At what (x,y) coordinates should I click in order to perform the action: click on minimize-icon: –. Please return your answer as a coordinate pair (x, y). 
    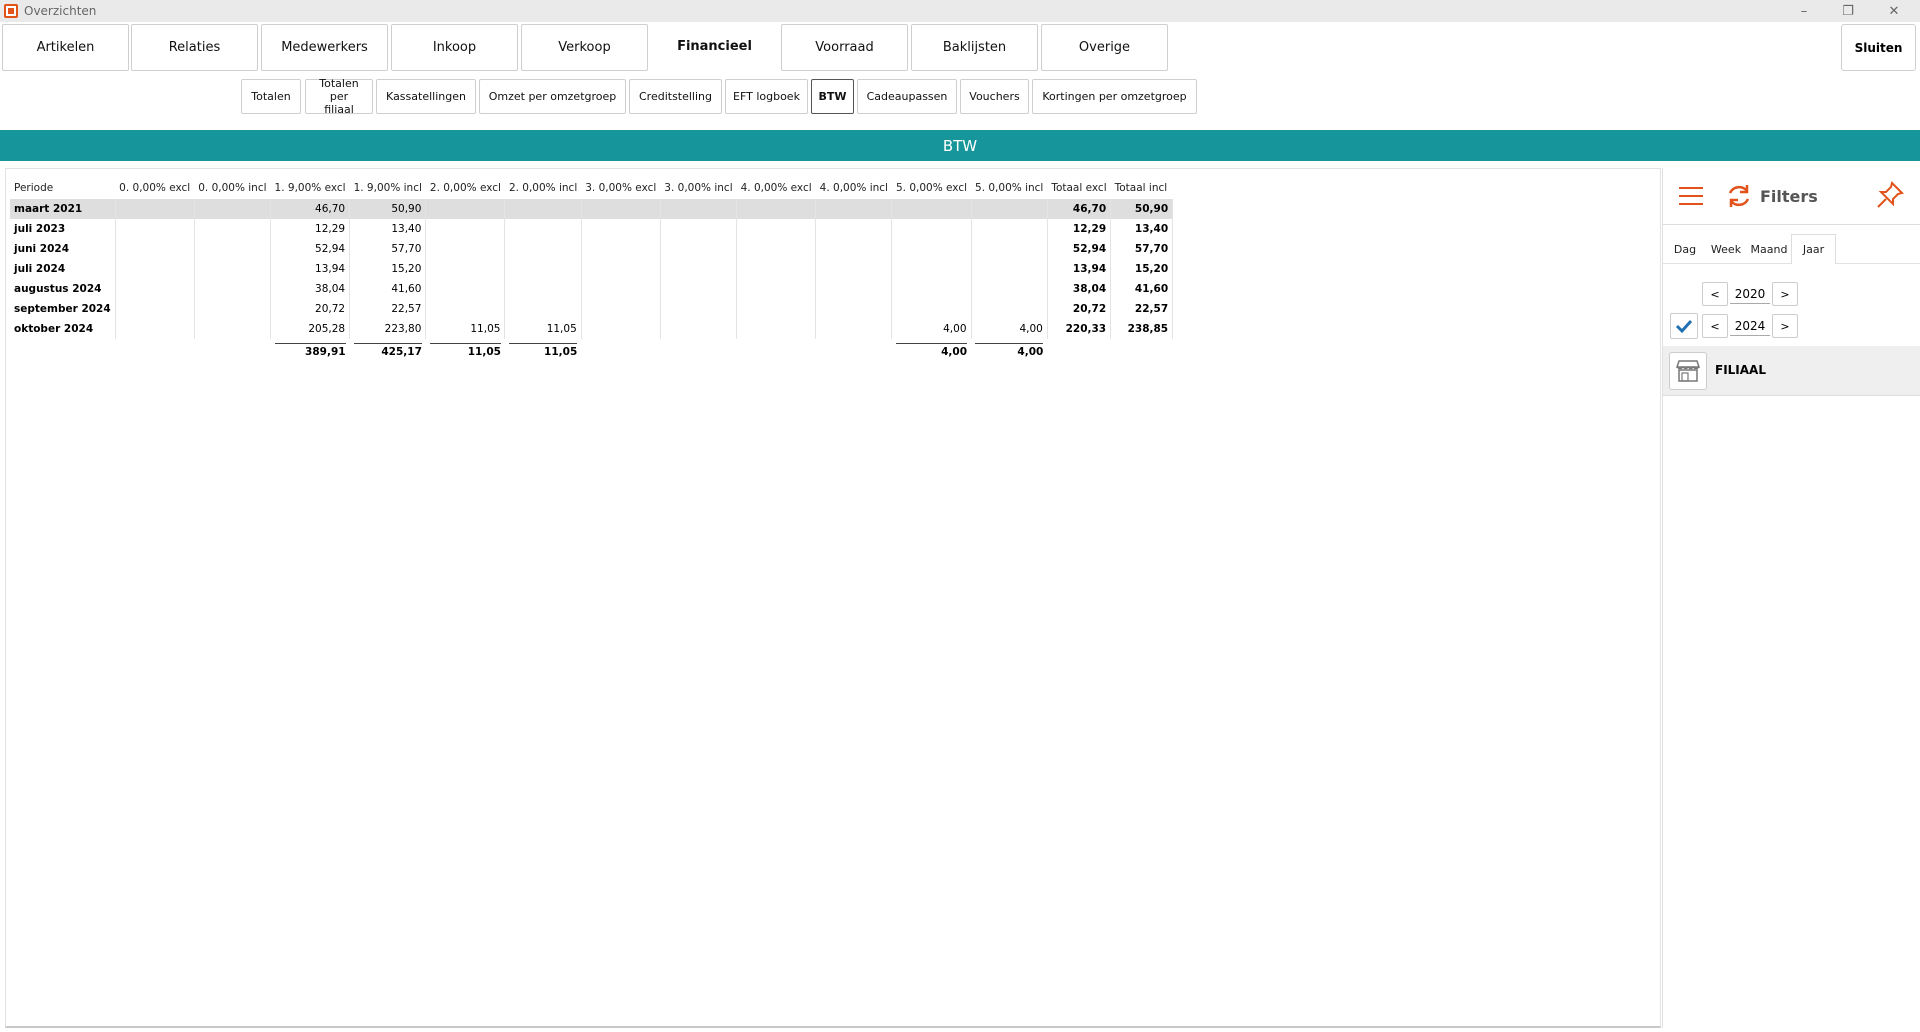
    Looking at the image, I should click on (1804, 11).